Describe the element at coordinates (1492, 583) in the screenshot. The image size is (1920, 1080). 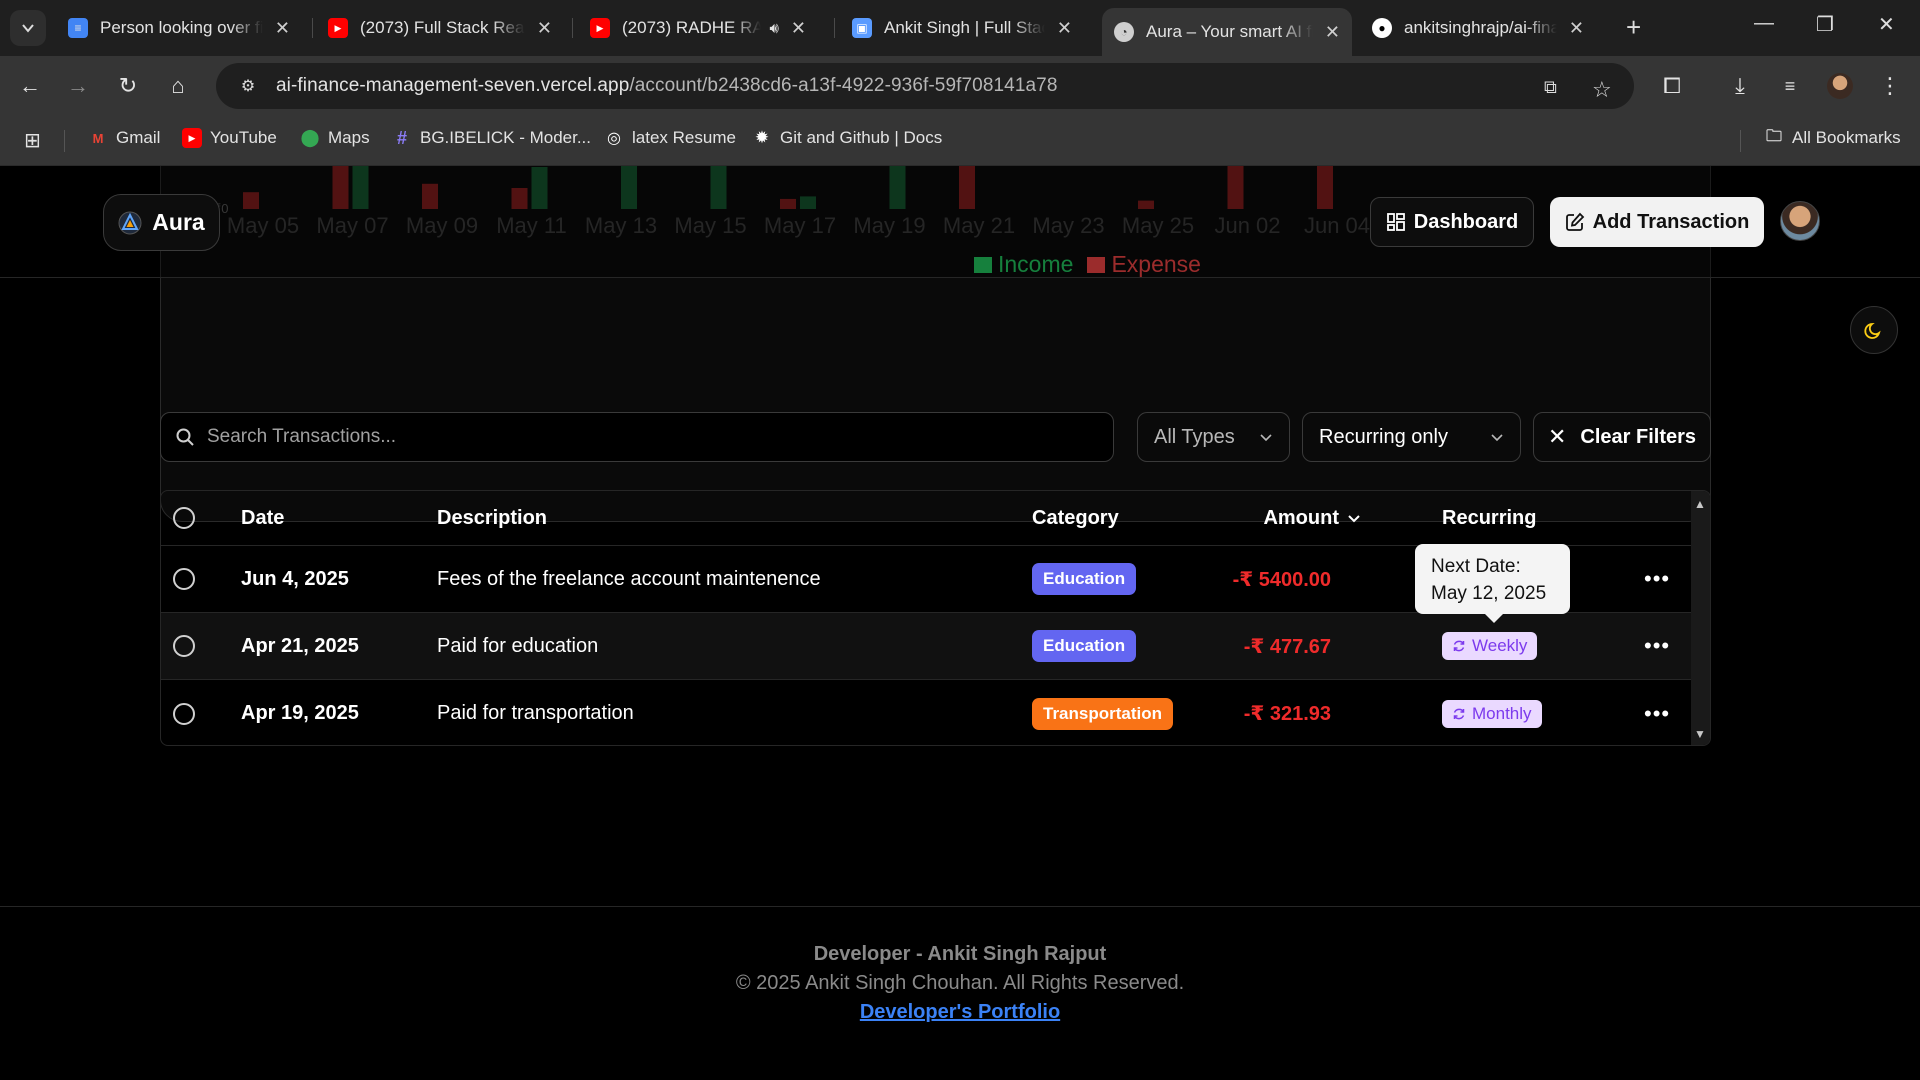
I see `next-date-tooltip: Next Date: May 12, 2025` at that location.